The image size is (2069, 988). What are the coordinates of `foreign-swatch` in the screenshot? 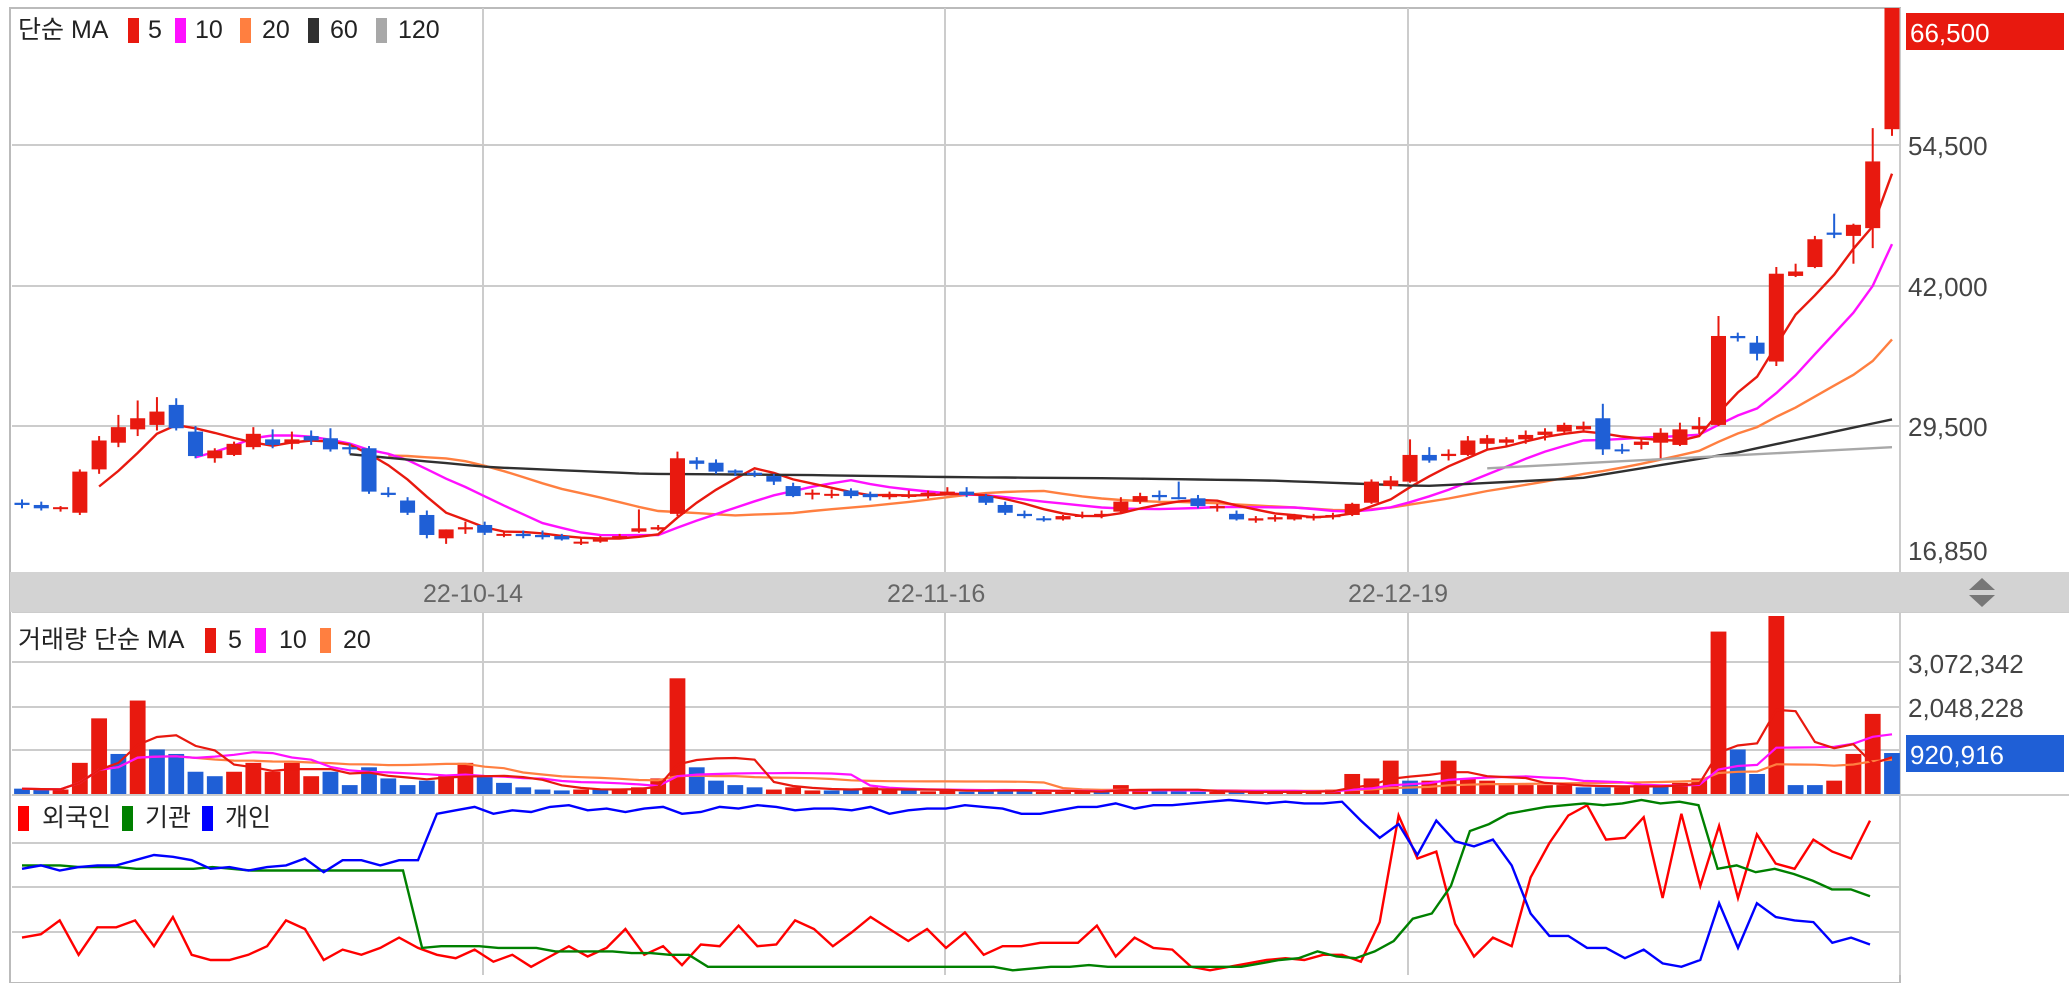 It's located at (23, 818).